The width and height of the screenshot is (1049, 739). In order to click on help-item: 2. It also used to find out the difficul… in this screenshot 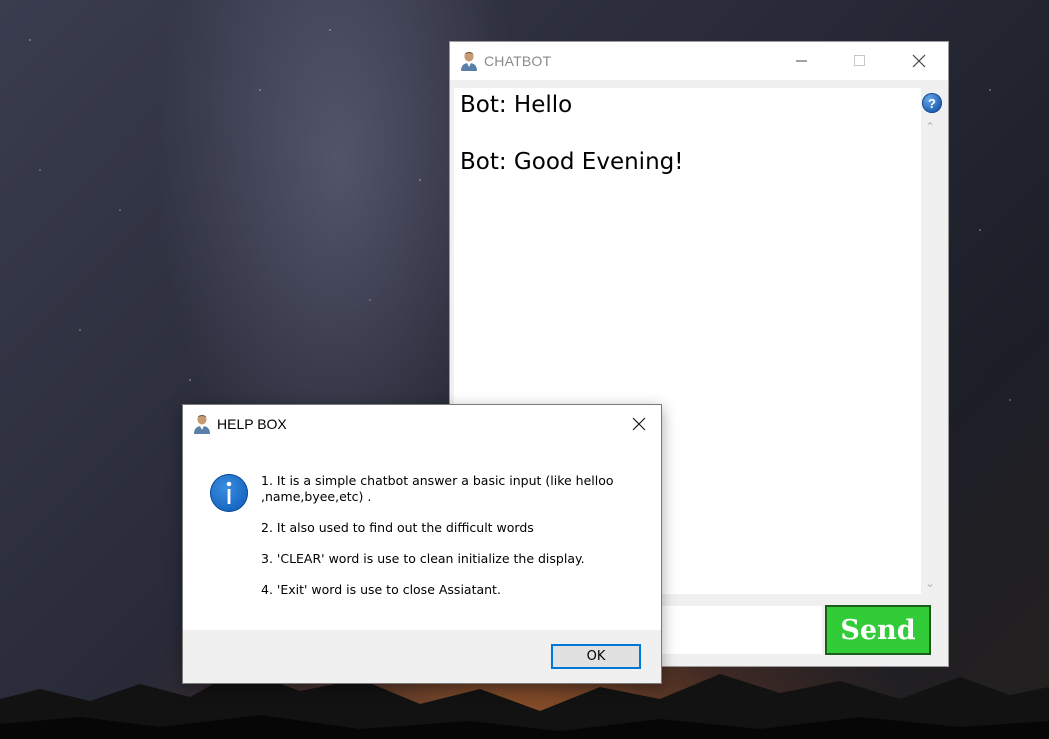, I will do `click(397, 527)`.